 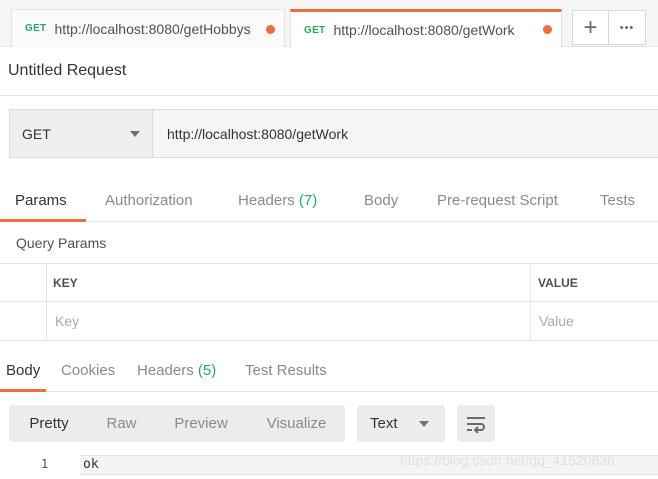 What do you see at coordinates (329, 283) in the screenshot?
I see `table-header-row: KEY VALUE` at bounding box center [329, 283].